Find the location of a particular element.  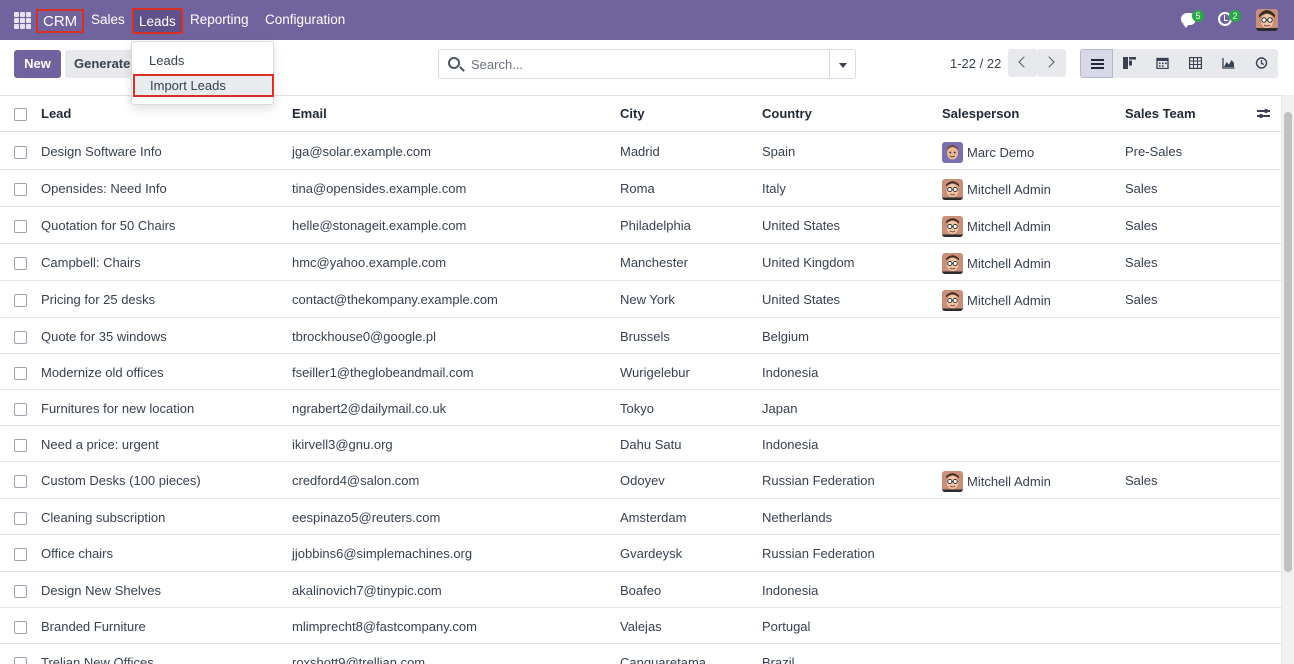

list-view-button is located at coordinates (1096, 63).